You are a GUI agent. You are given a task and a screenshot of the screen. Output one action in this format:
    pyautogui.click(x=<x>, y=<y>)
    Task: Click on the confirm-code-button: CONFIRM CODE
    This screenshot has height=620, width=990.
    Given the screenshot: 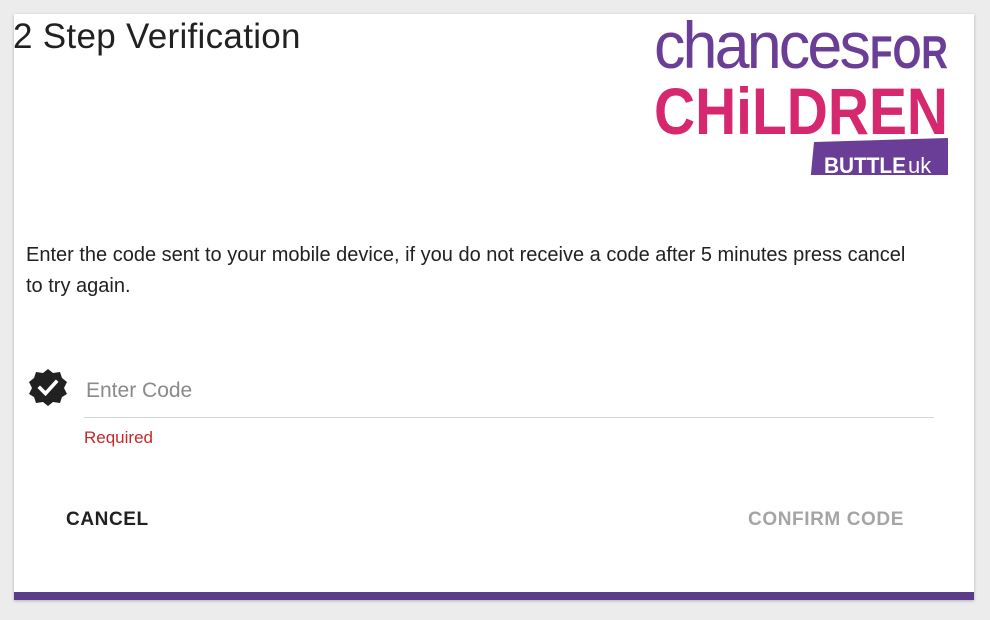 What is the action you would take?
    pyautogui.click(x=826, y=520)
    